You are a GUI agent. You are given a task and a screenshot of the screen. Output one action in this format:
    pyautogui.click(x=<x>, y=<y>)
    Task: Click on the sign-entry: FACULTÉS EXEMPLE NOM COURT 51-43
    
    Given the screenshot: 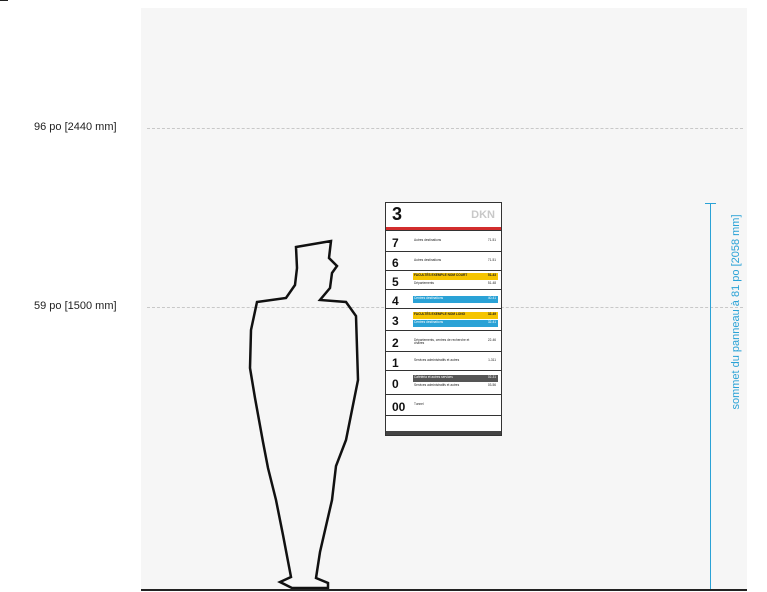 What is the action you would take?
    pyautogui.click(x=455, y=276)
    